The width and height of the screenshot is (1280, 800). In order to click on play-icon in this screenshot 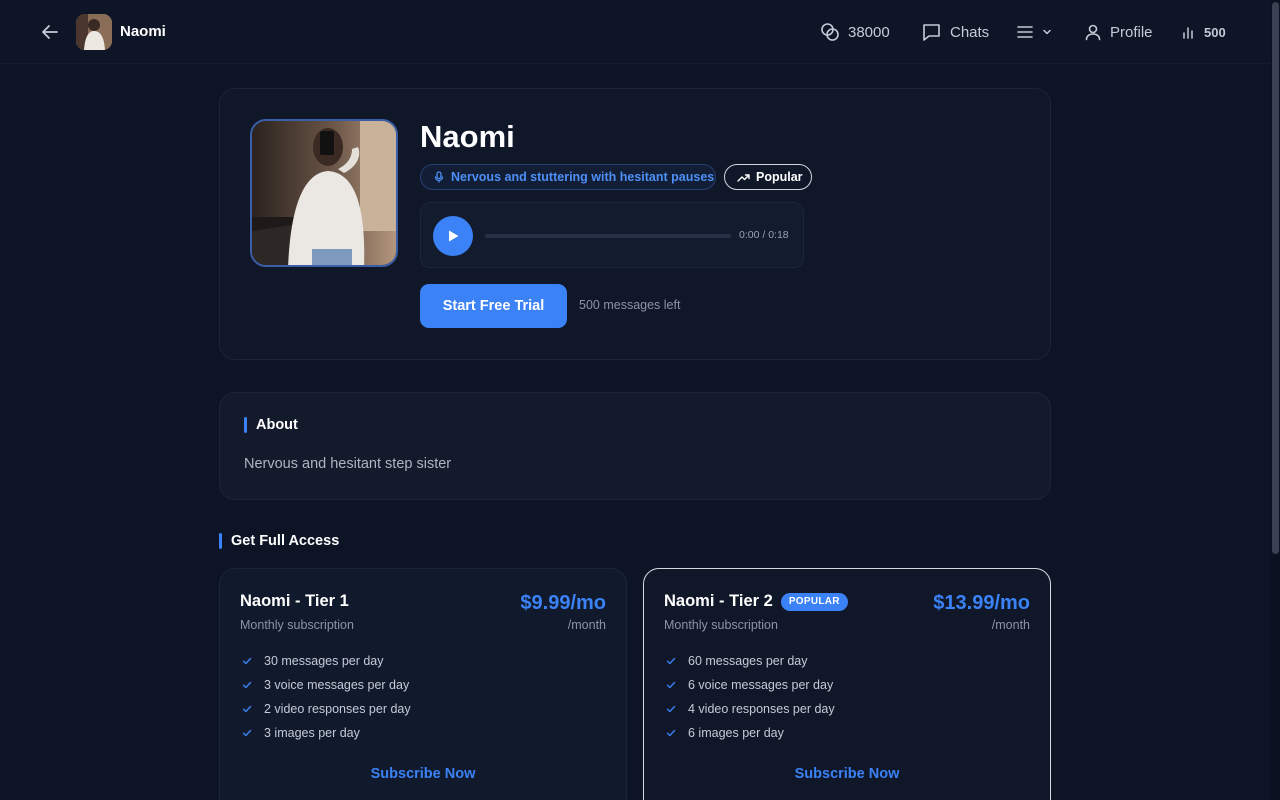, I will do `click(454, 236)`.